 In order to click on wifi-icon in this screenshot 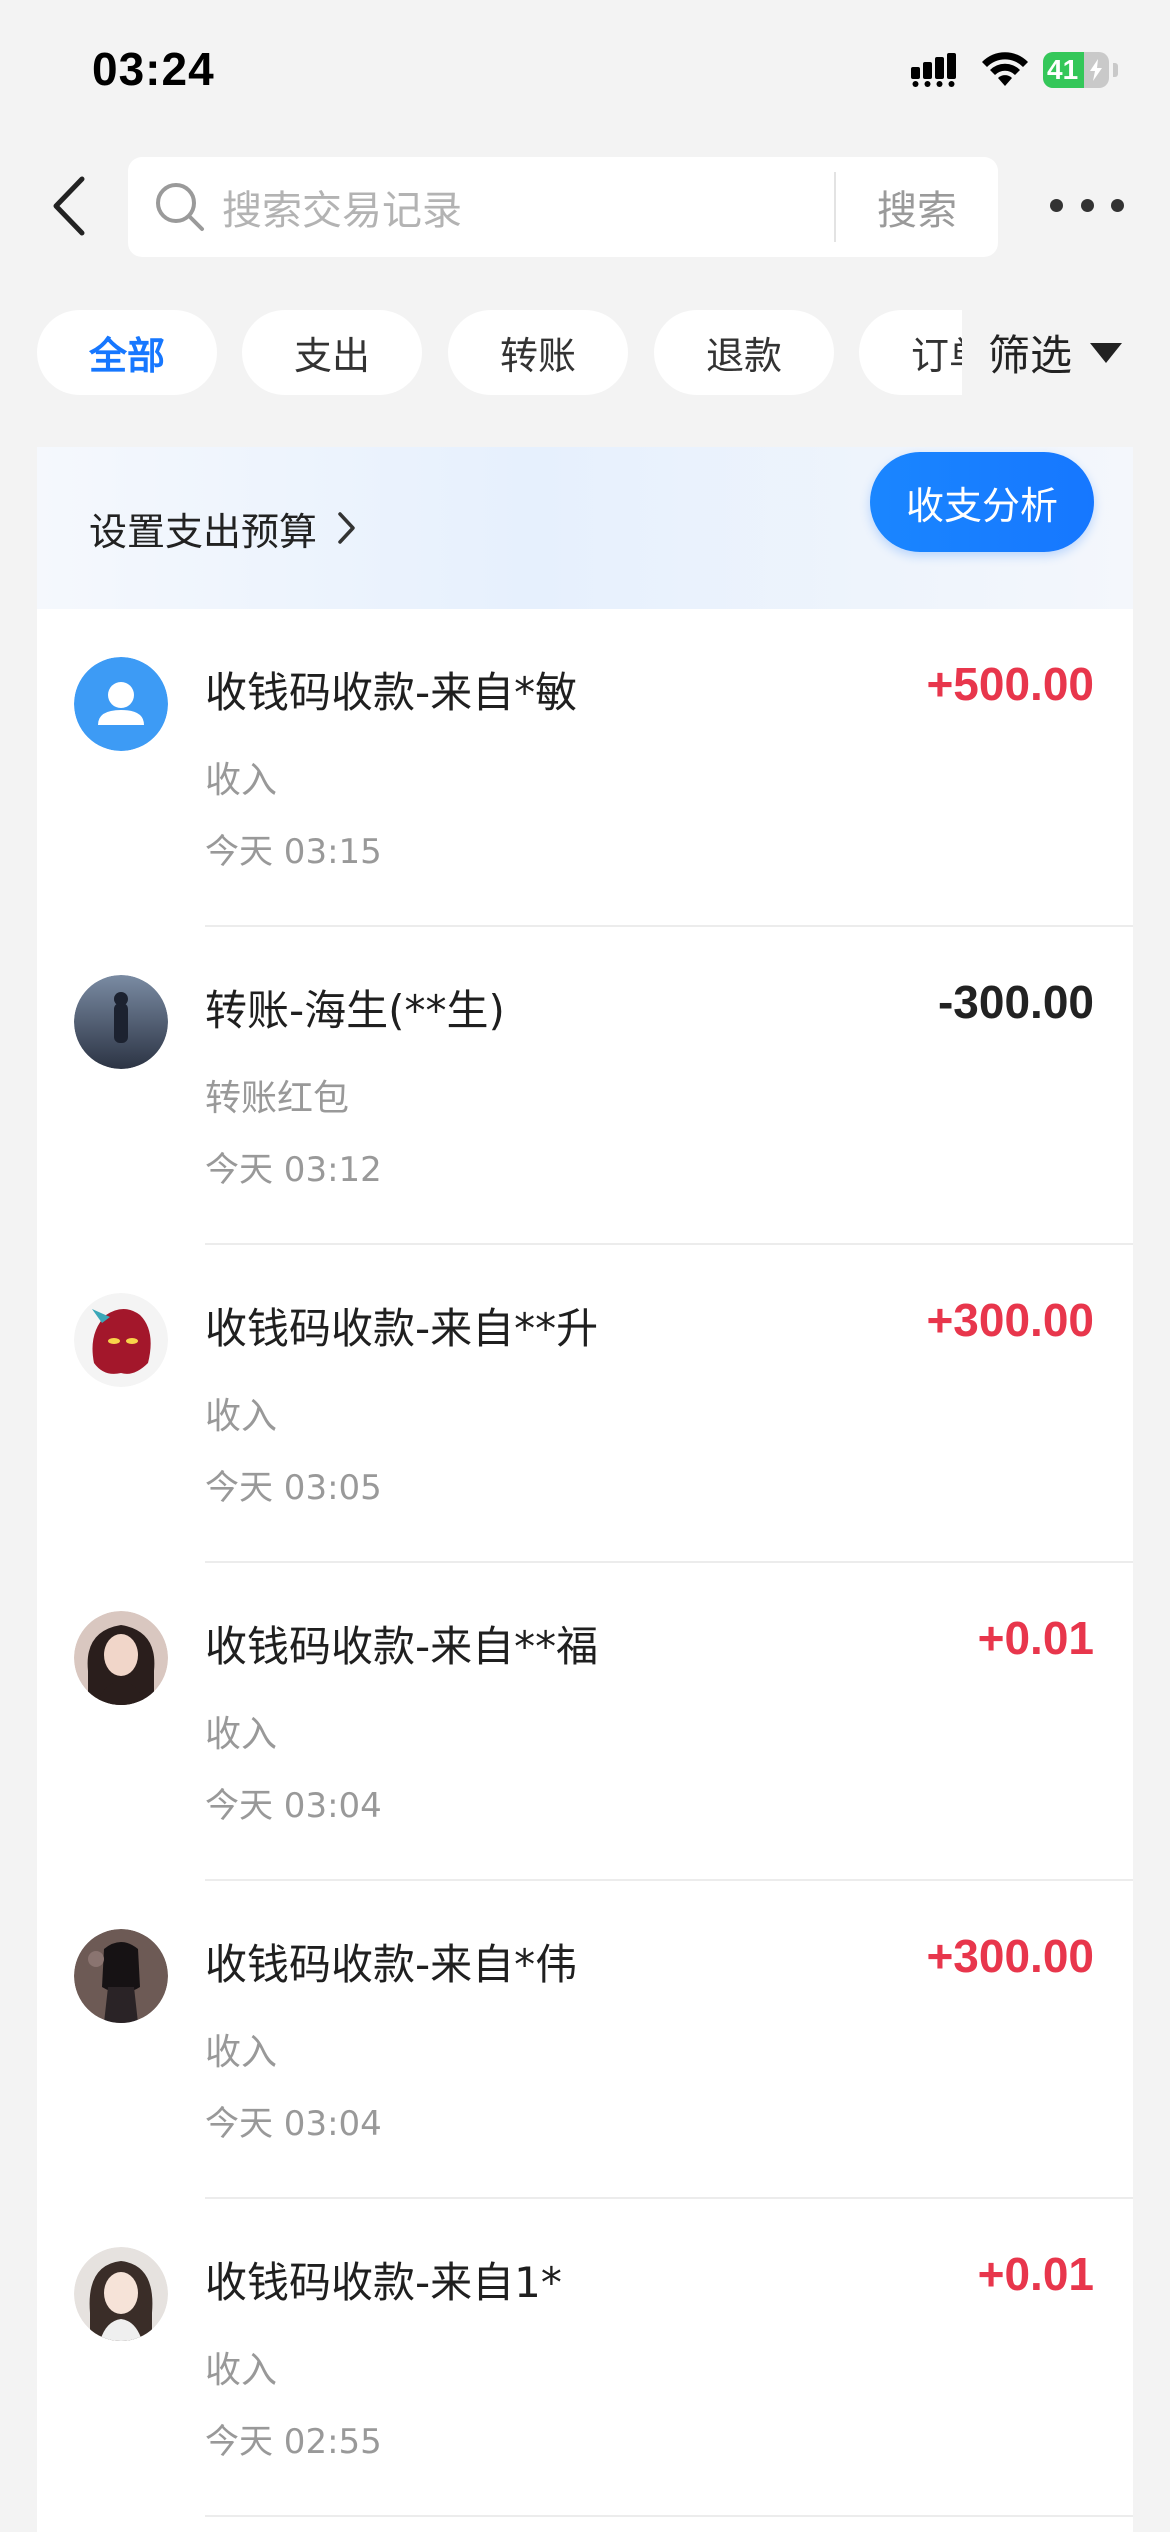, I will do `click(1005, 69)`.